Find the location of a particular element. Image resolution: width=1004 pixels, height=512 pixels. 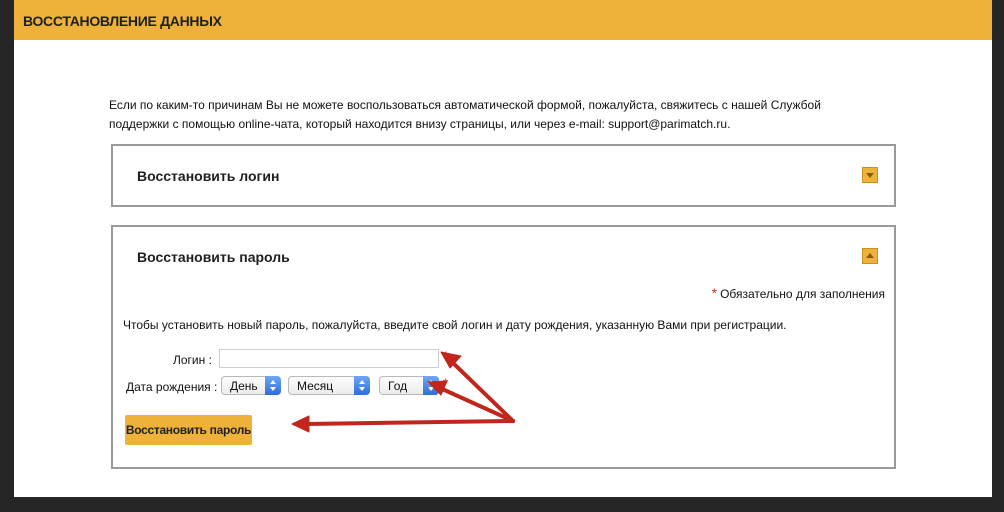

day-select-value: День is located at coordinates (244, 386).